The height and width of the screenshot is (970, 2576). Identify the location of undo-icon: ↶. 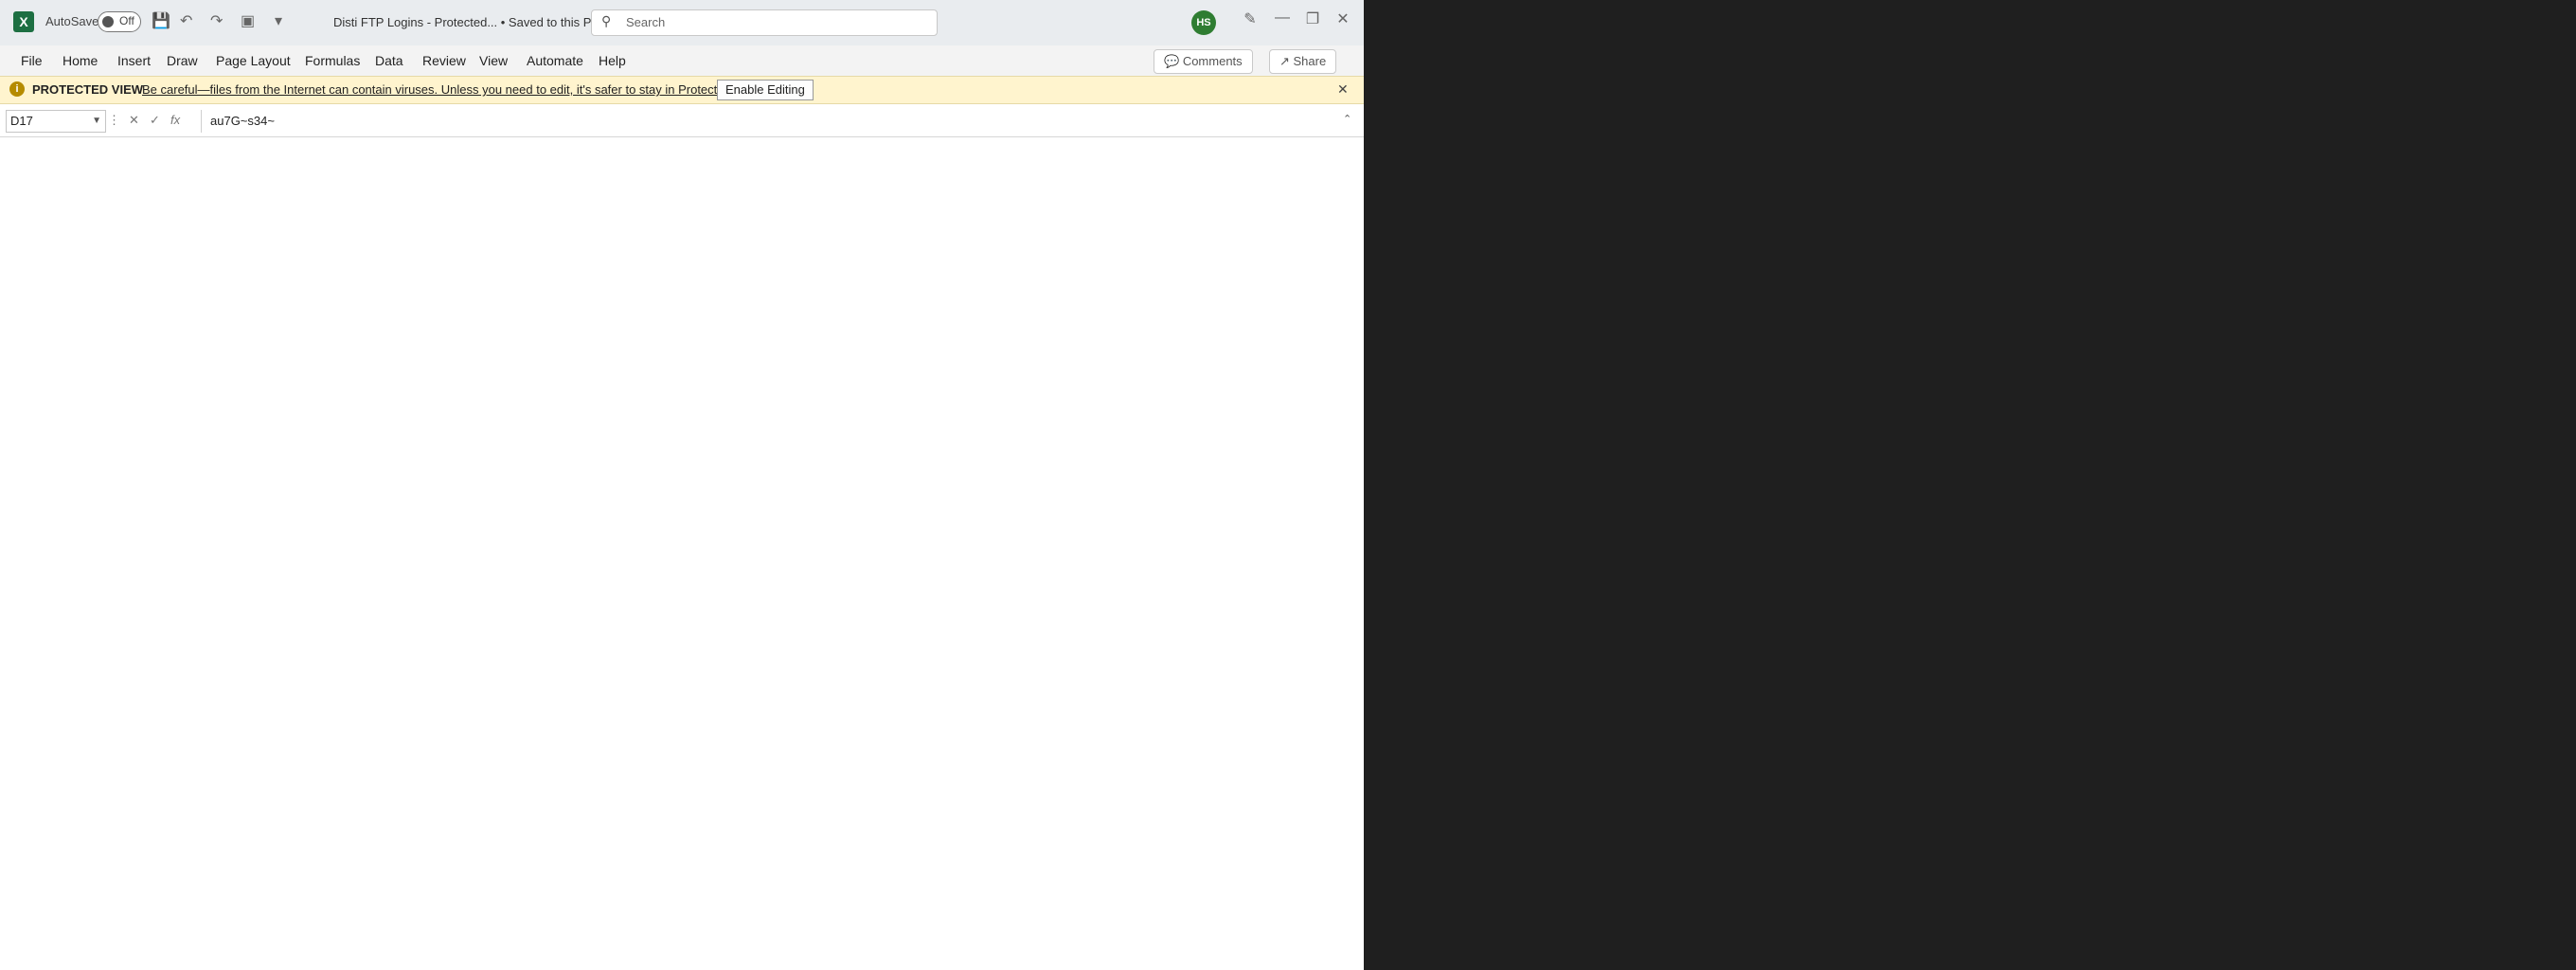
(186, 20).